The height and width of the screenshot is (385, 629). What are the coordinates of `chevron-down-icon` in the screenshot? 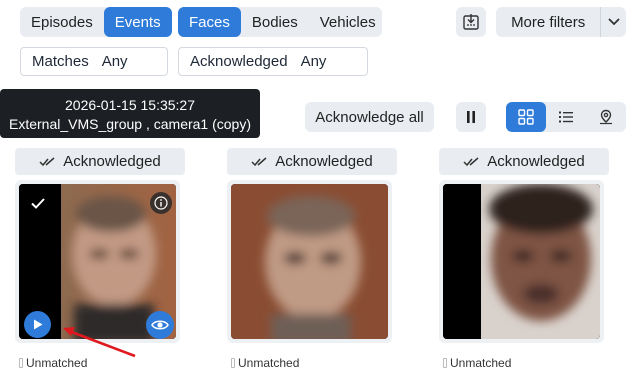 It's located at (614, 22).